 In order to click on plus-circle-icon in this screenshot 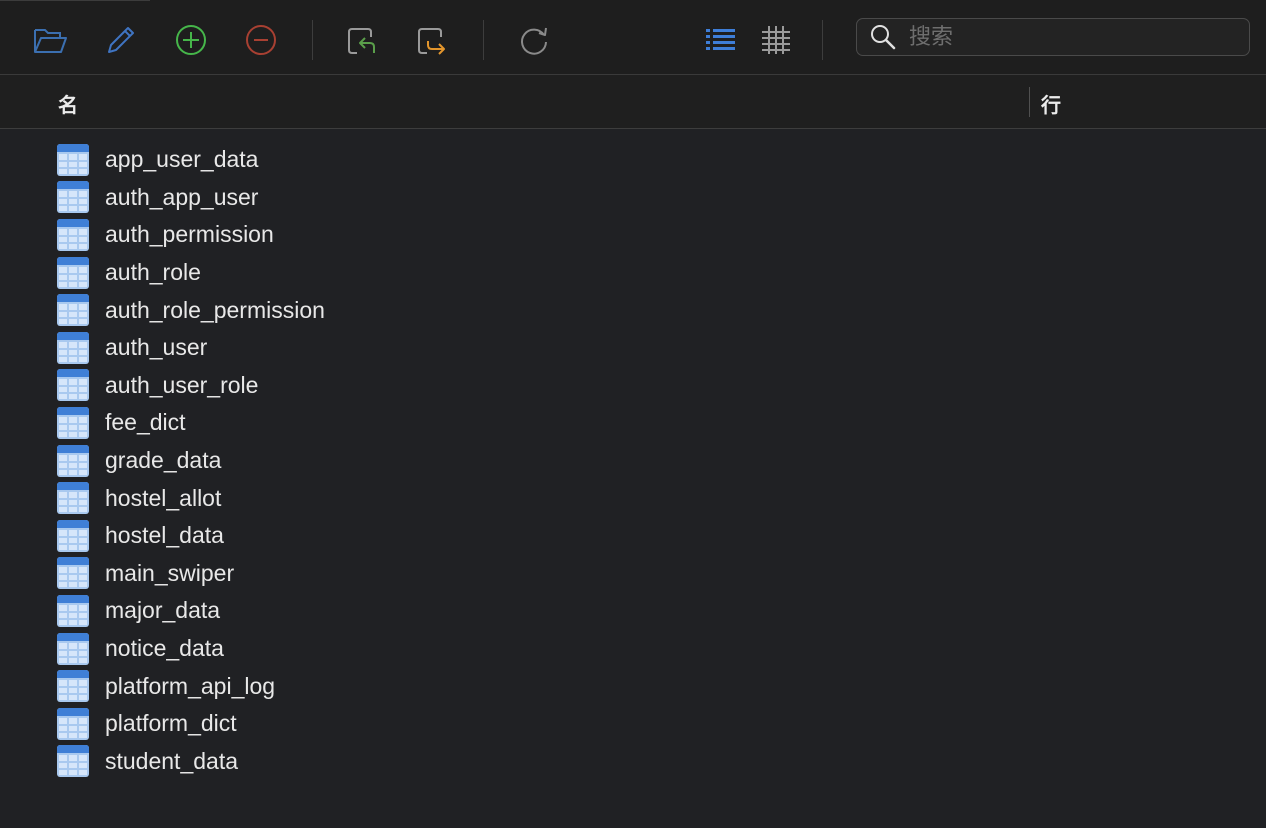, I will do `click(191, 40)`.